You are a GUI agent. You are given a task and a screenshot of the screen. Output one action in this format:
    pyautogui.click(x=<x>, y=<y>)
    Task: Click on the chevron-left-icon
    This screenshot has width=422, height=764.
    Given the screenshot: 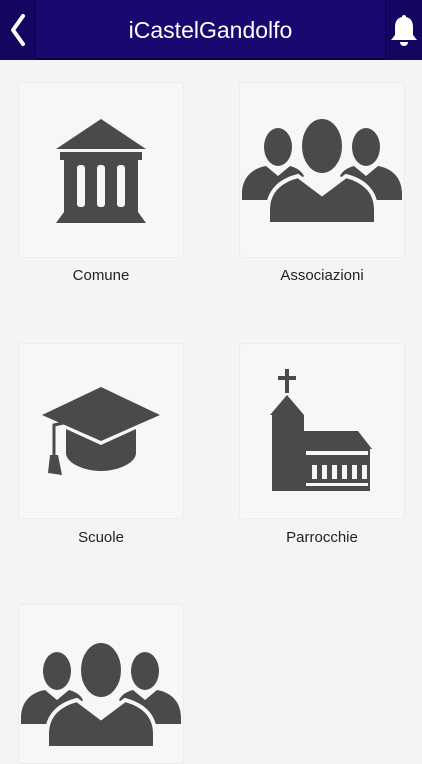 What is the action you would take?
    pyautogui.click(x=17, y=30)
    